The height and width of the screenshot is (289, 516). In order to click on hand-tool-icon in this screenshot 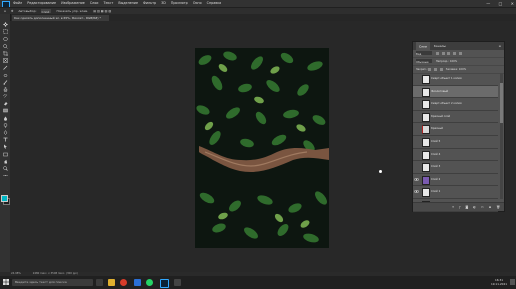, I will do `click(5, 161)`.